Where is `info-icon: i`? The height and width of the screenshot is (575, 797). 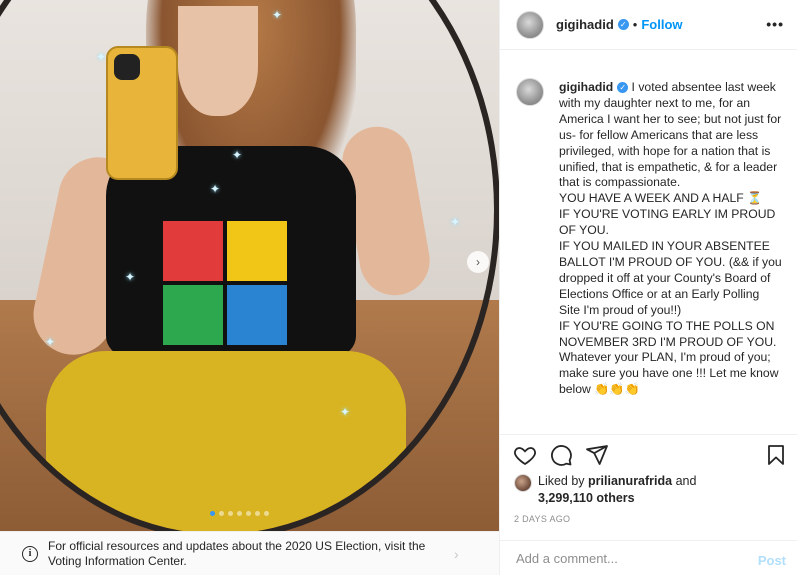 info-icon: i is located at coordinates (30, 553).